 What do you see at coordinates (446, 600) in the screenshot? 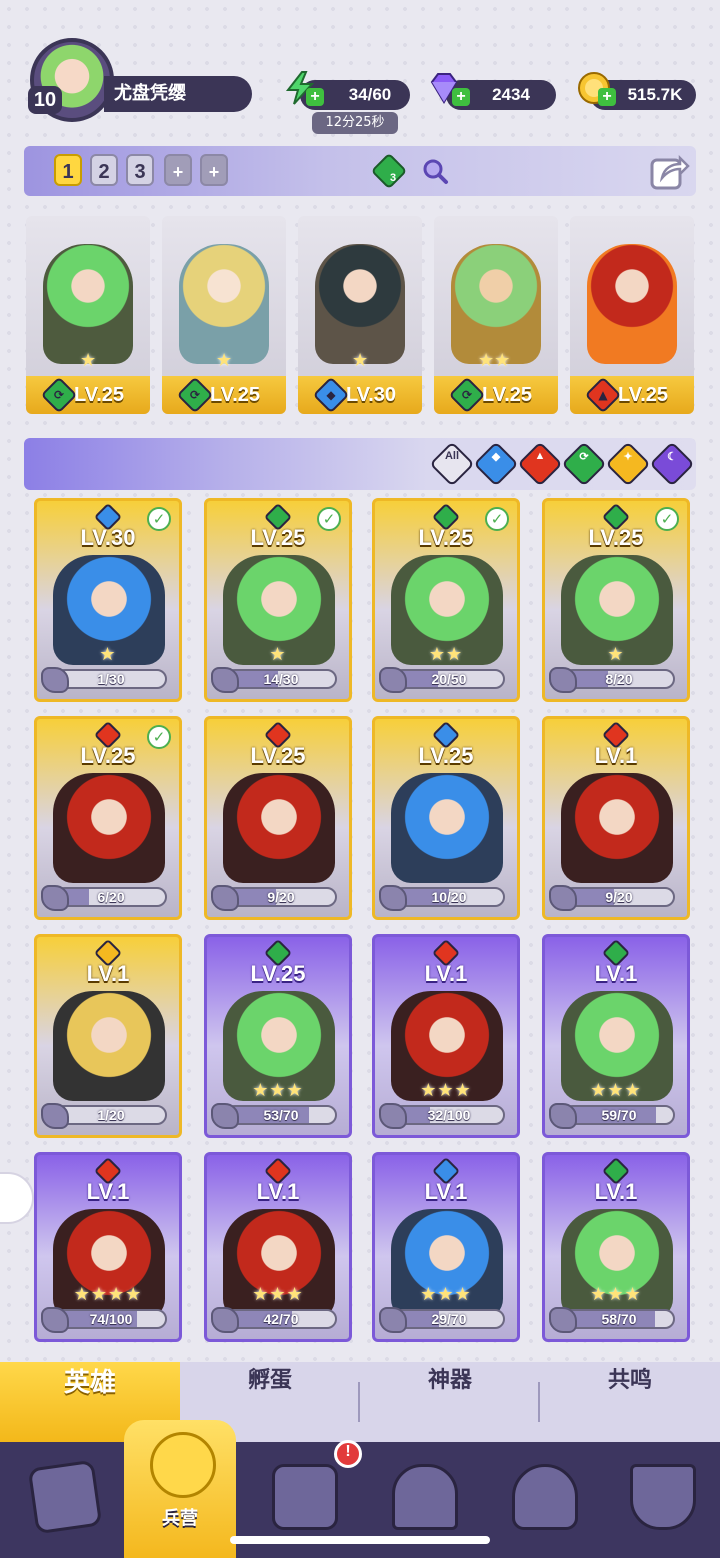
I see `hero-card: LV.25 ✓ ★★ 20/50` at bounding box center [446, 600].